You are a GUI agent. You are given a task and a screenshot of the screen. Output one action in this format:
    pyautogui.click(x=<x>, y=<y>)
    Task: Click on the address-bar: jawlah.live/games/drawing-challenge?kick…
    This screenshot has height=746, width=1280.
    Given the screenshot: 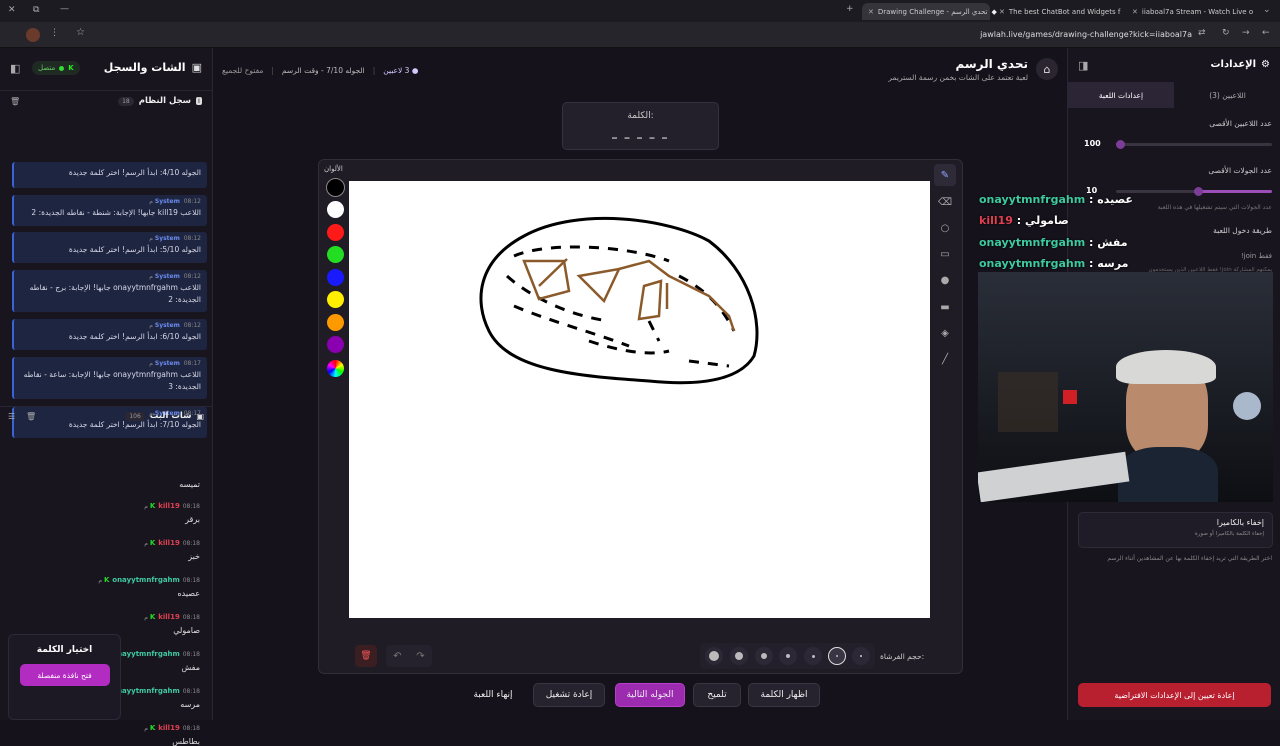 What is the action you would take?
    pyautogui.click(x=1046, y=34)
    